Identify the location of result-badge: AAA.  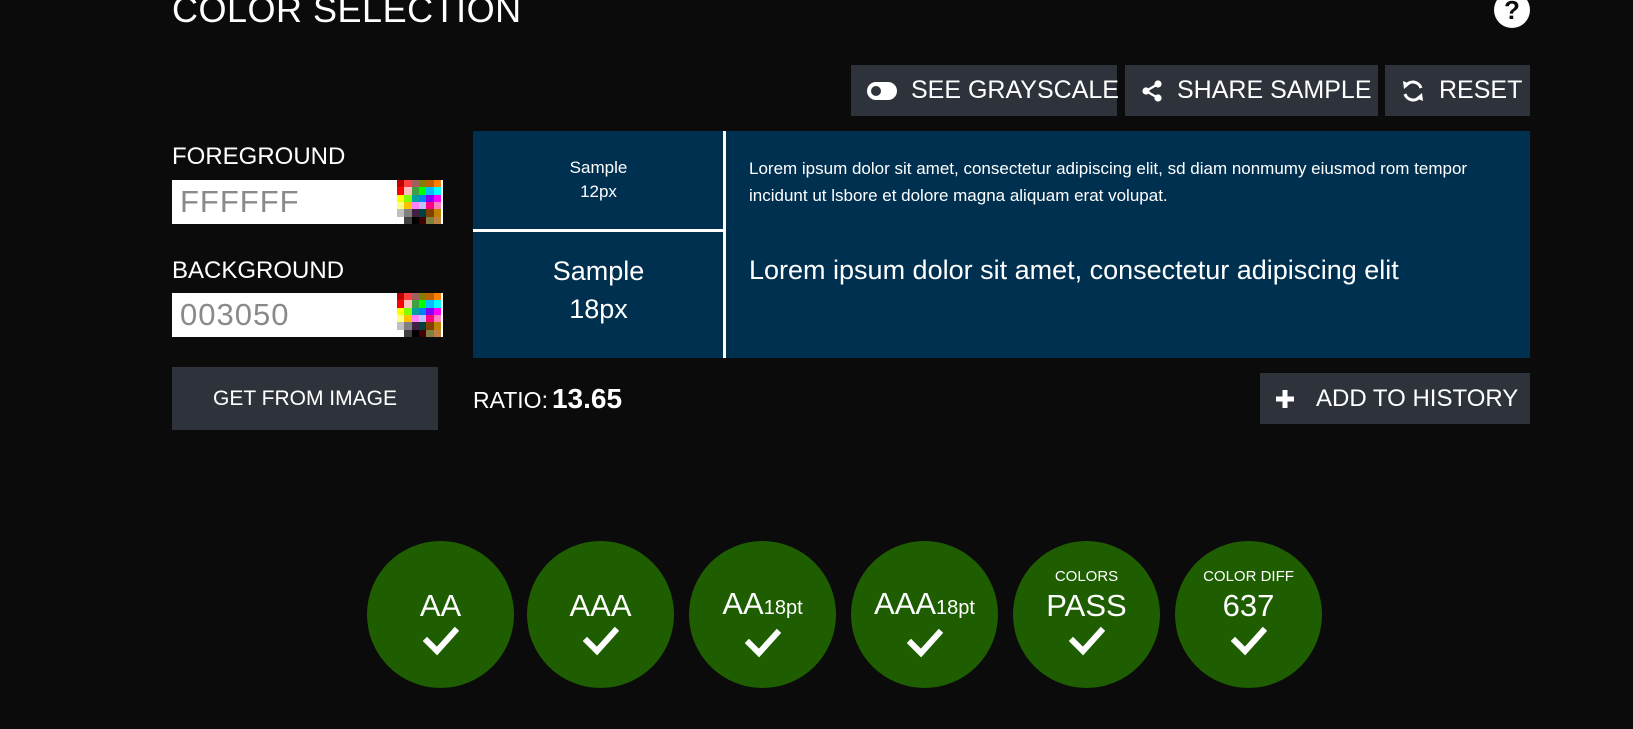
(600, 614).